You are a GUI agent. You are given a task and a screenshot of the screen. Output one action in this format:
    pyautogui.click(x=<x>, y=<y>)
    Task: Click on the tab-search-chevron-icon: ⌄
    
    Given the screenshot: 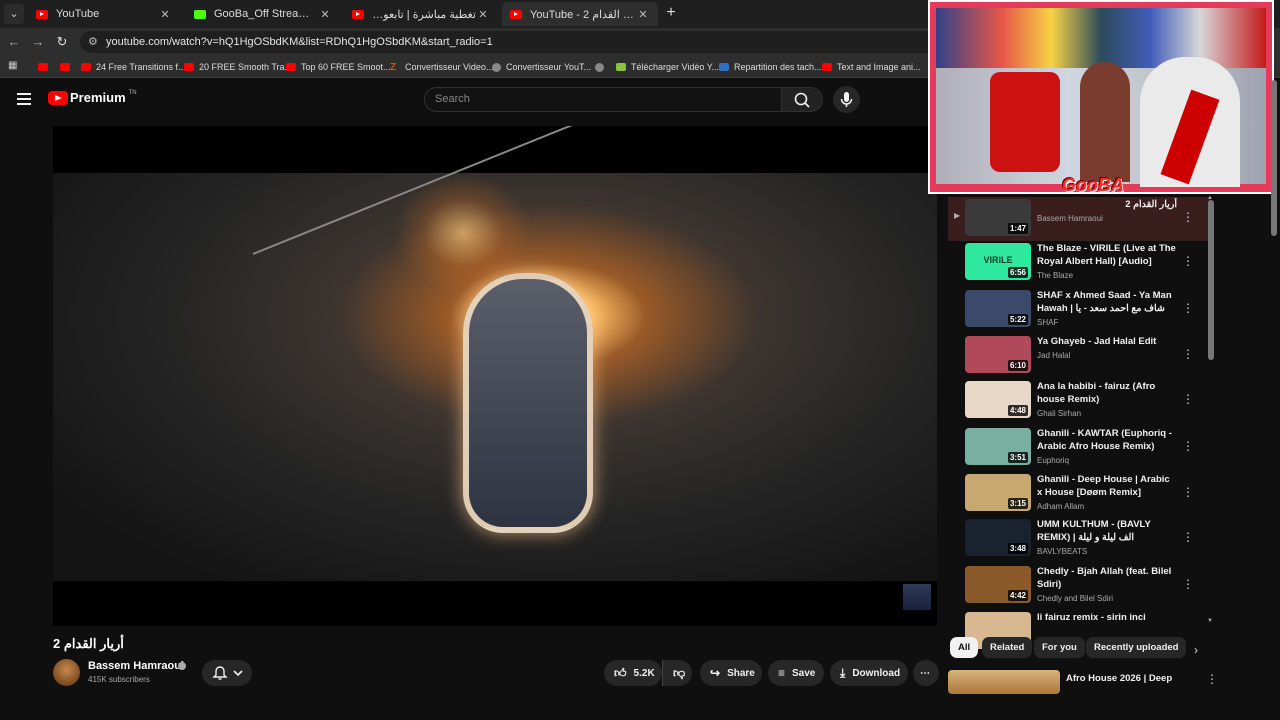 What is the action you would take?
    pyautogui.click(x=14, y=14)
    